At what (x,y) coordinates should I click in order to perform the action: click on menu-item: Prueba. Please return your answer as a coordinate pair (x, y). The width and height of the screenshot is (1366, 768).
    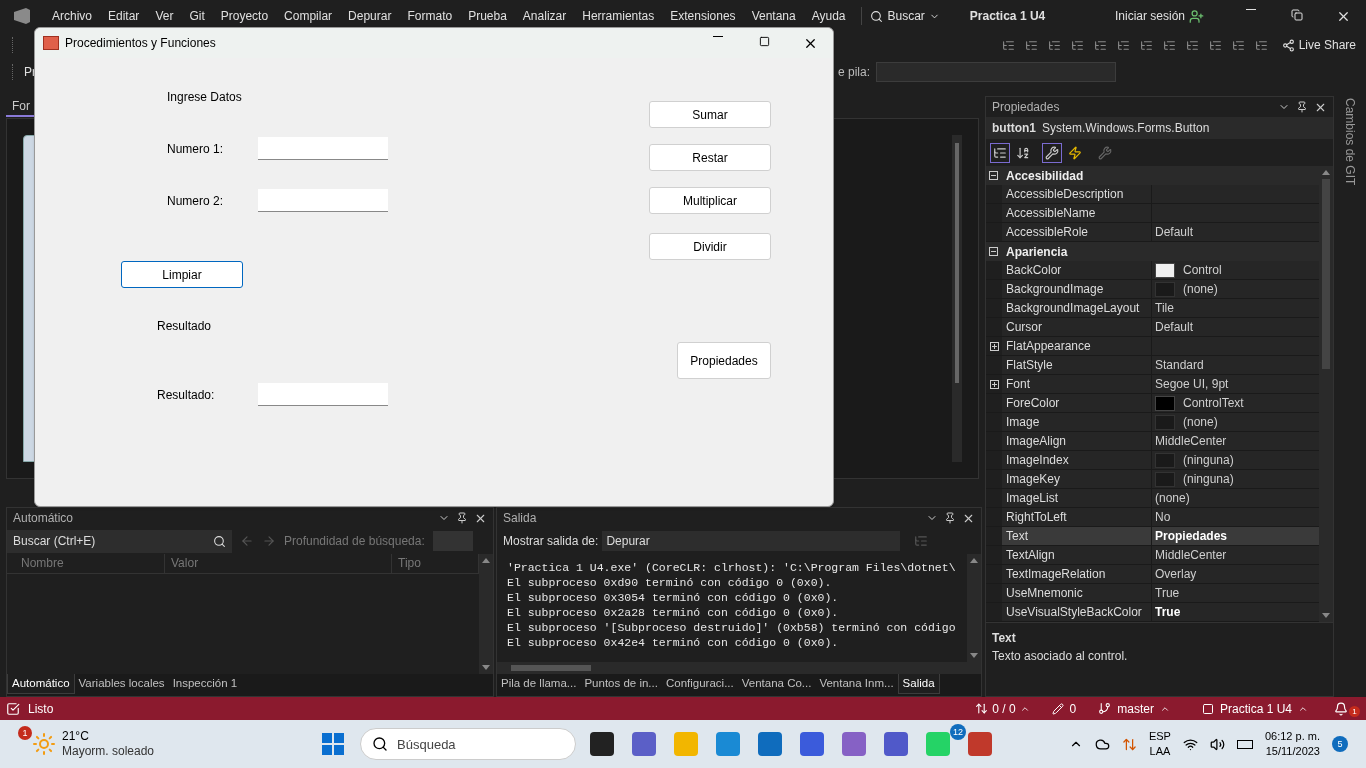
    Looking at the image, I should click on (487, 16).